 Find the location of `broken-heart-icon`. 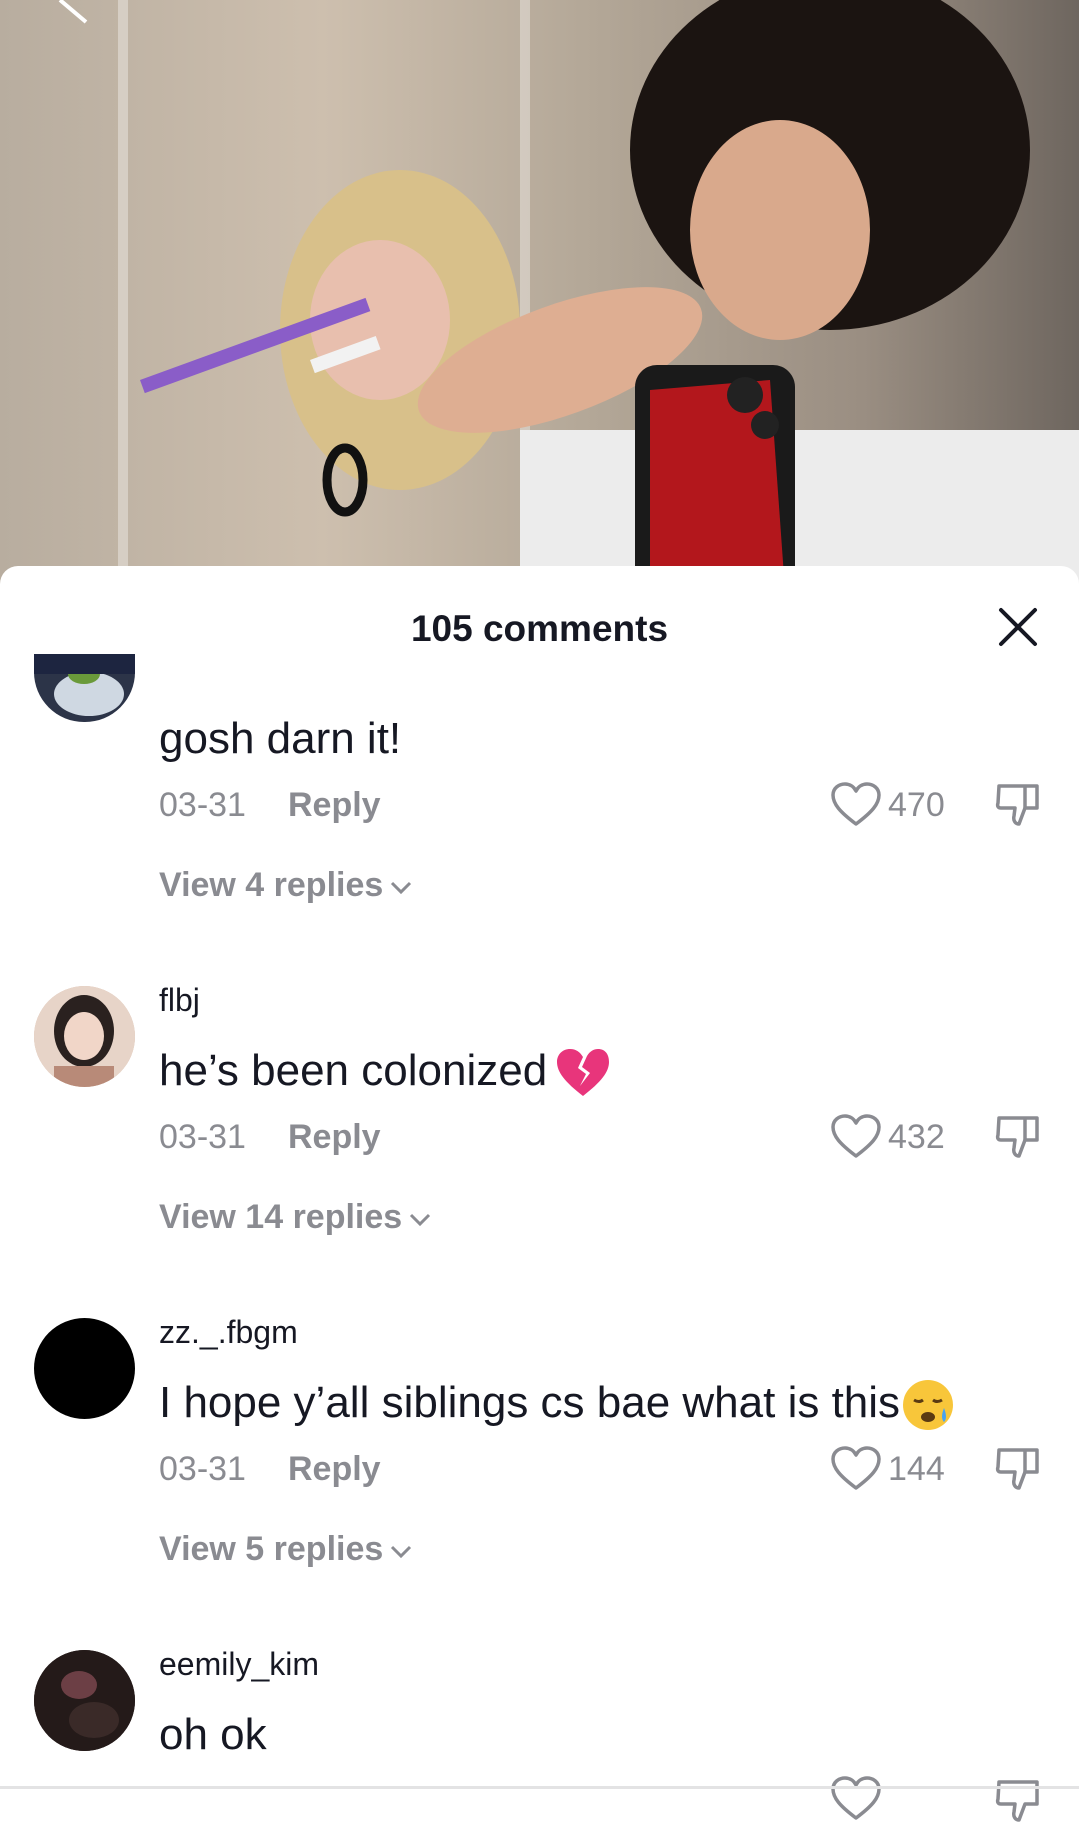

broken-heart-icon is located at coordinates (583, 1073).